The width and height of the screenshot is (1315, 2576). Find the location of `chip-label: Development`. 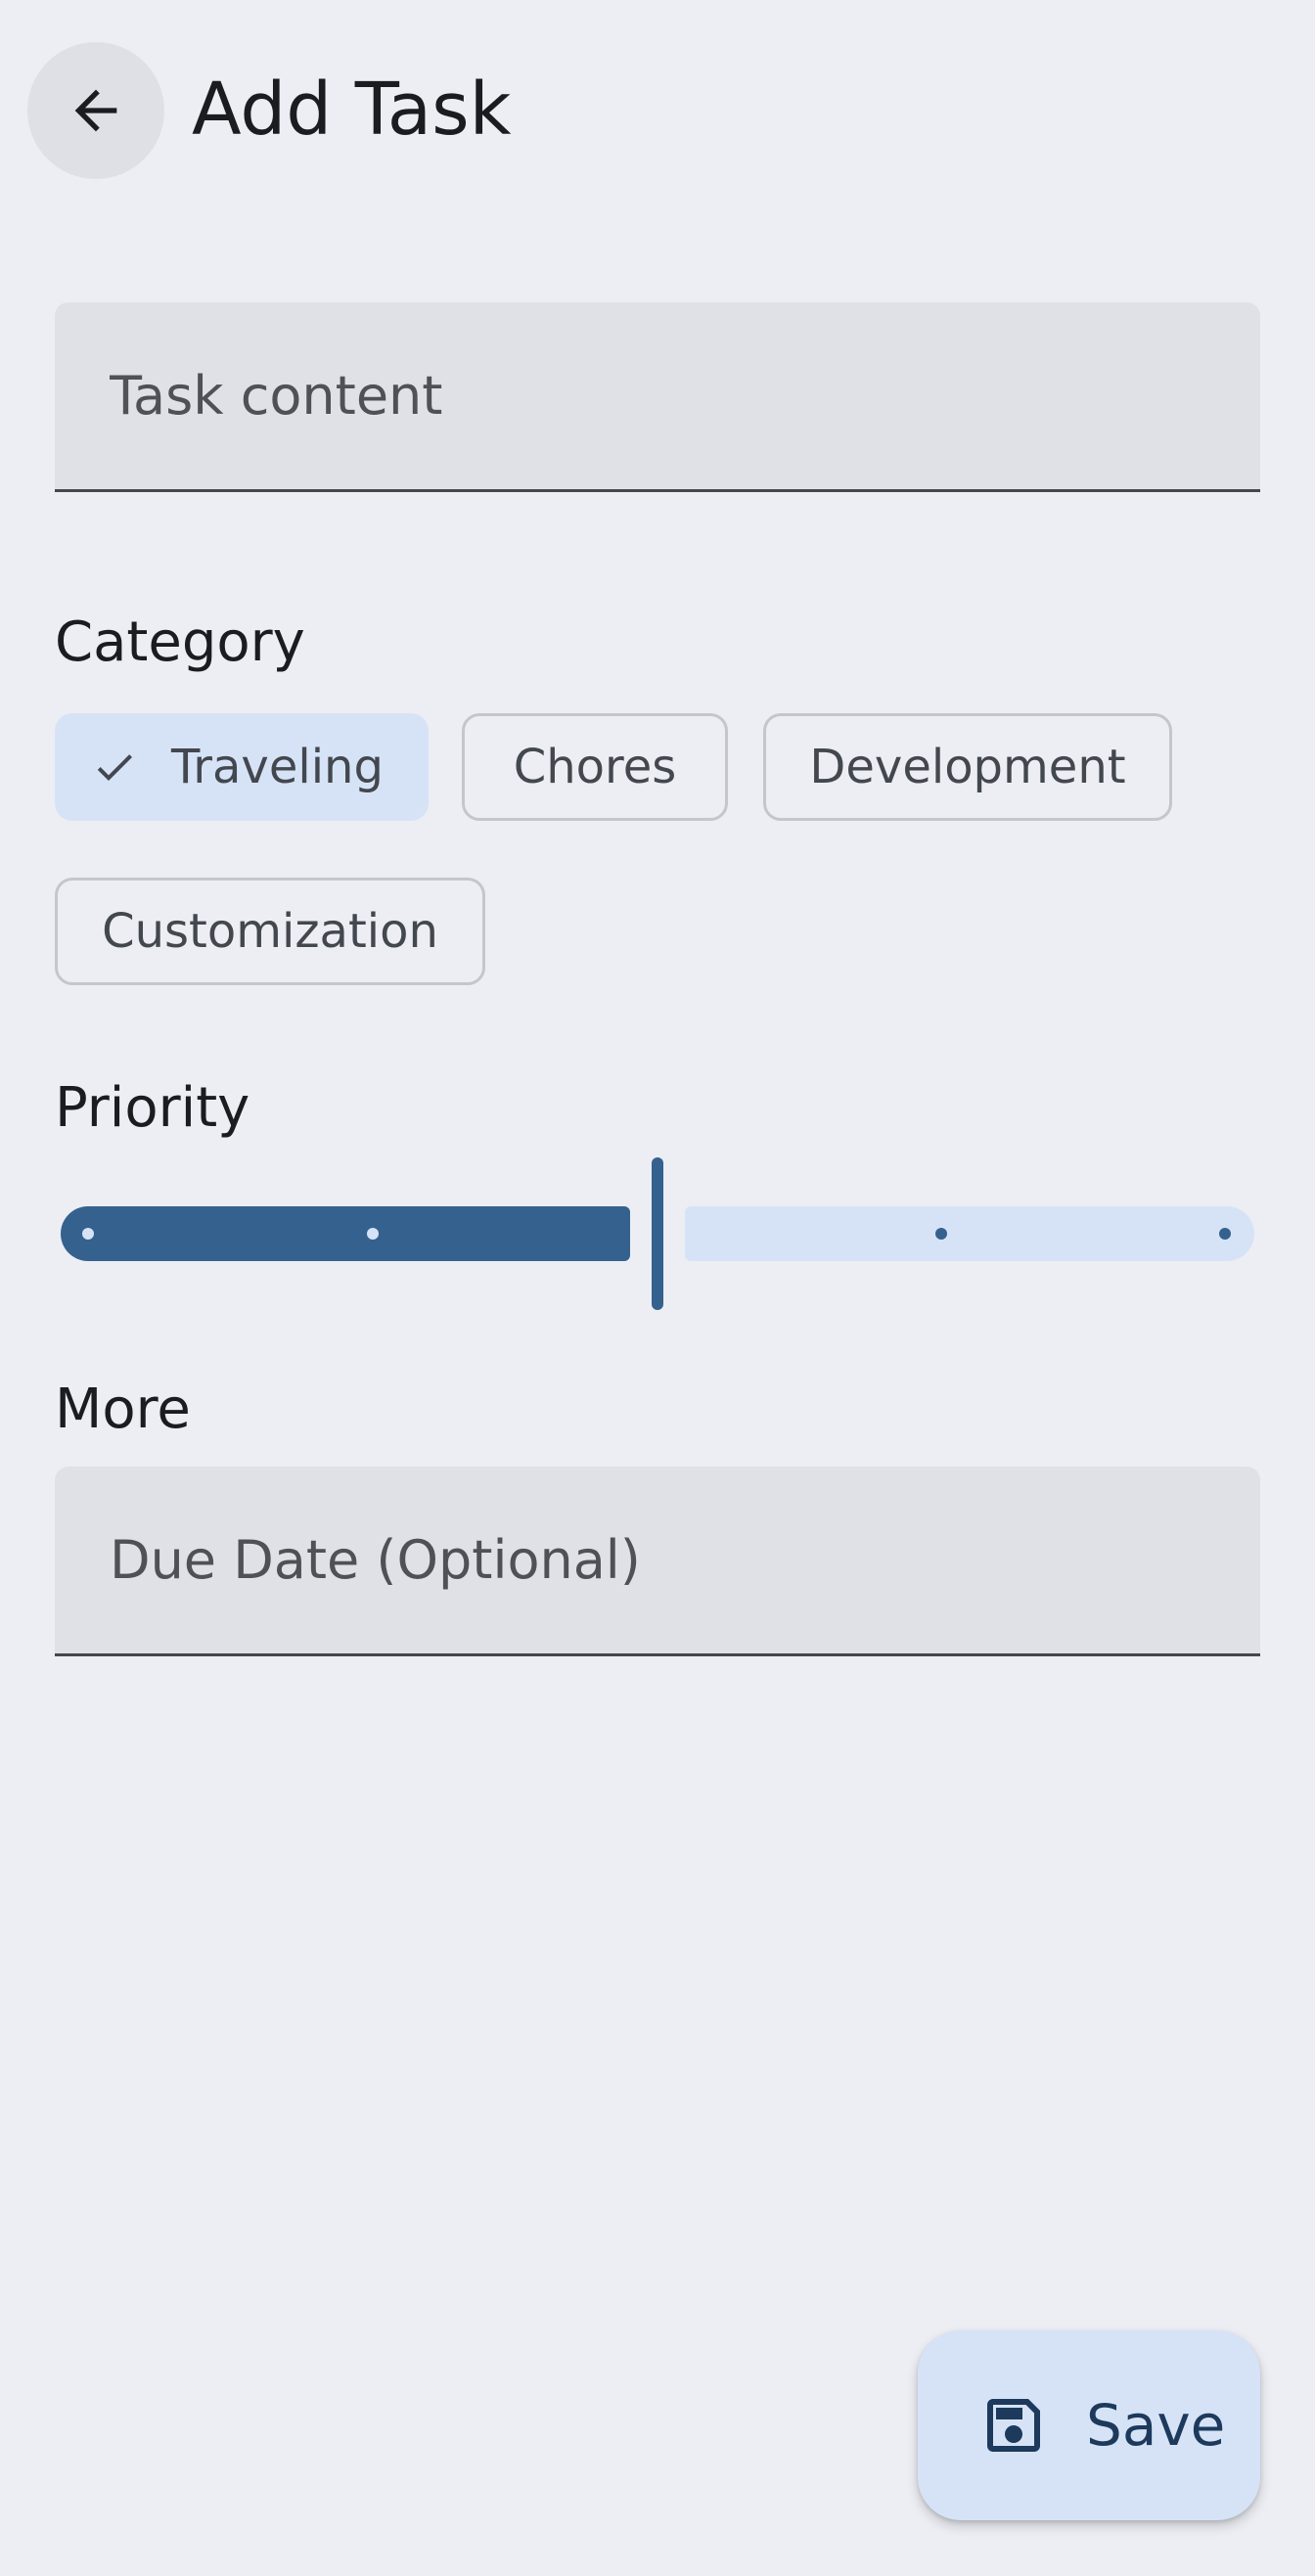

chip-label: Development is located at coordinates (968, 767).